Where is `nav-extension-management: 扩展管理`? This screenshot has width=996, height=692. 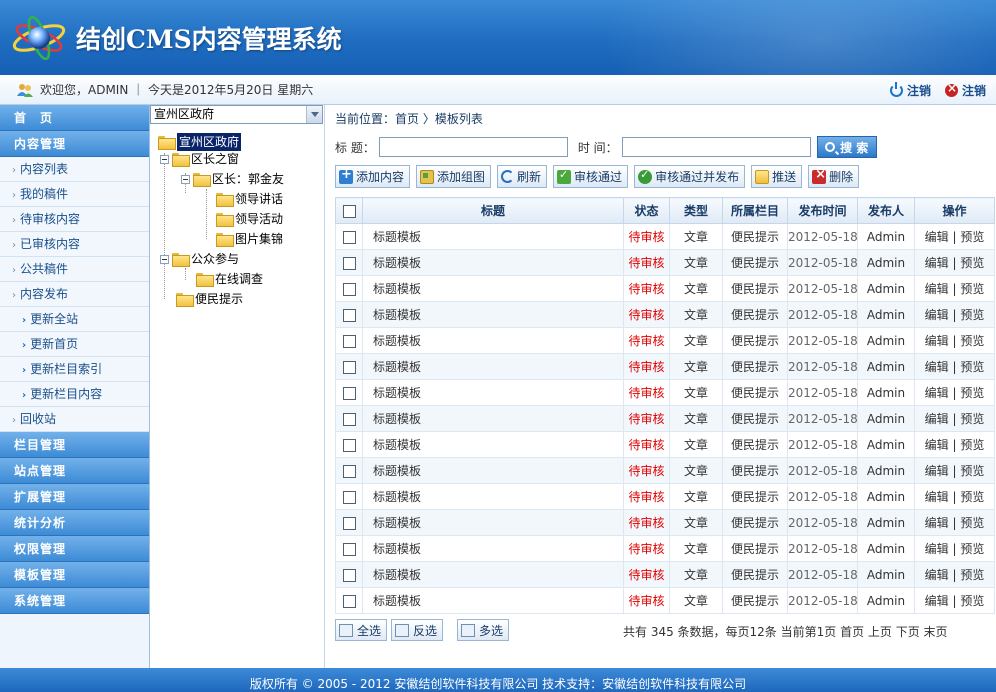 nav-extension-management: 扩展管理 is located at coordinates (74, 497).